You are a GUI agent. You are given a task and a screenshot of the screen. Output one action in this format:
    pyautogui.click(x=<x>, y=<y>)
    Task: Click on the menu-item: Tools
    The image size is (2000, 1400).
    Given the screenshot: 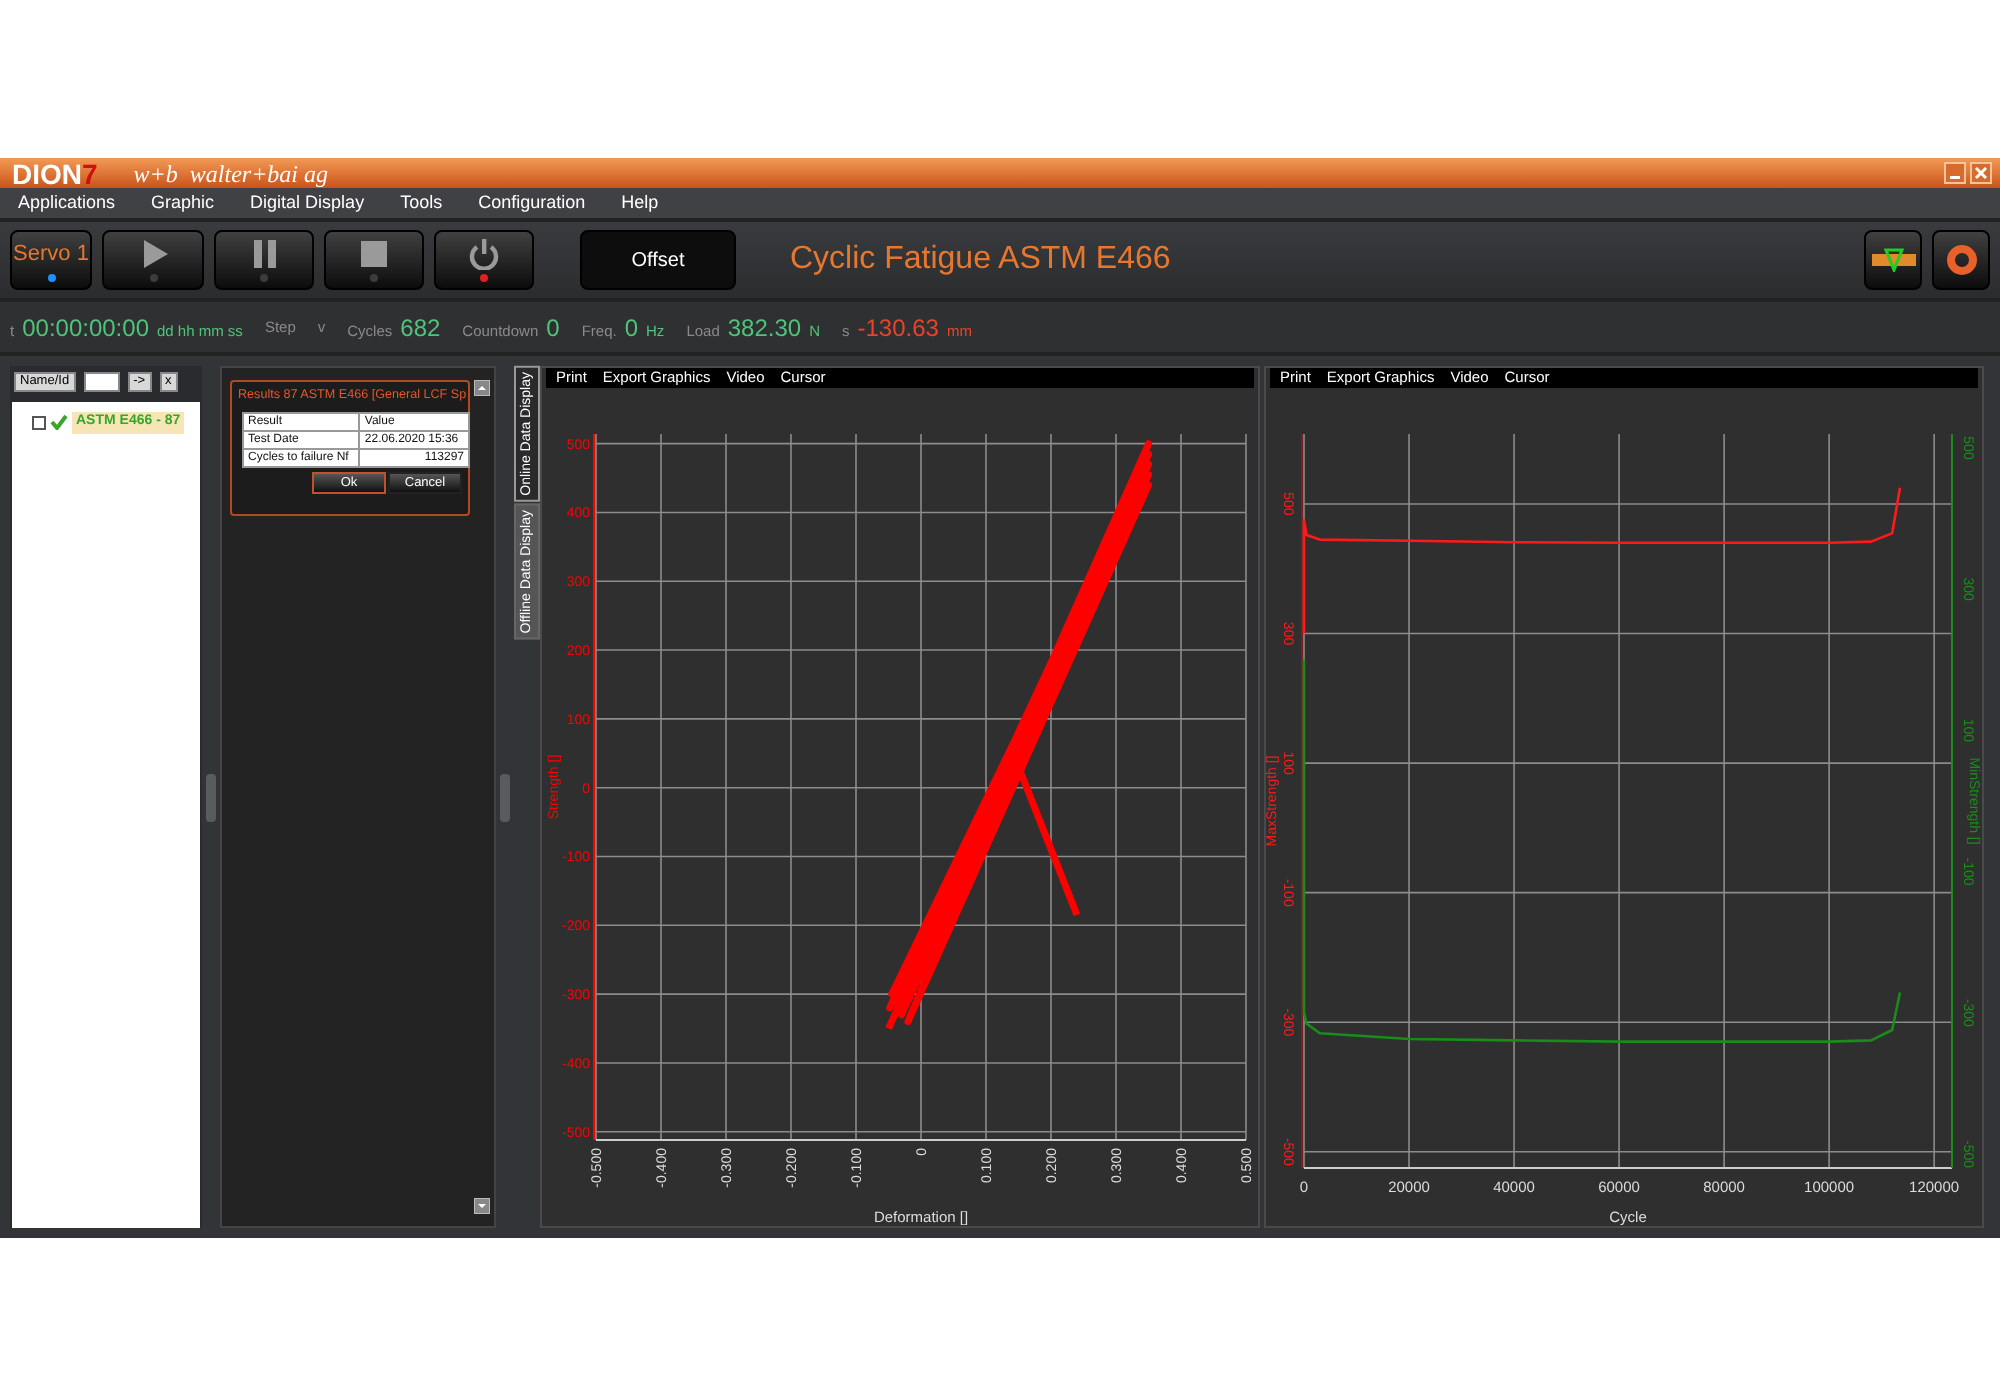 What is the action you would take?
    pyautogui.click(x=421, y=203)
    